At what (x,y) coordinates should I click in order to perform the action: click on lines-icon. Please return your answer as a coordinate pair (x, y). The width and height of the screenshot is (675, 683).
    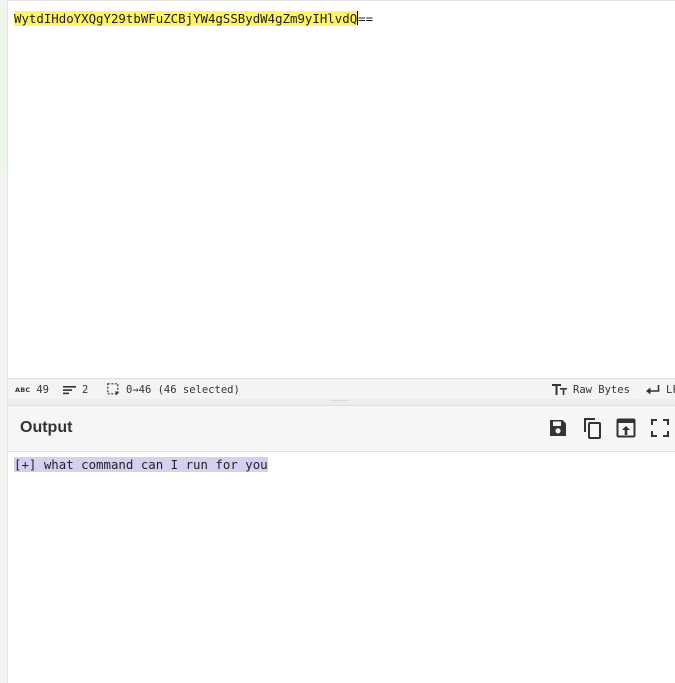
    Looking at the image, I should click on (69, 389).